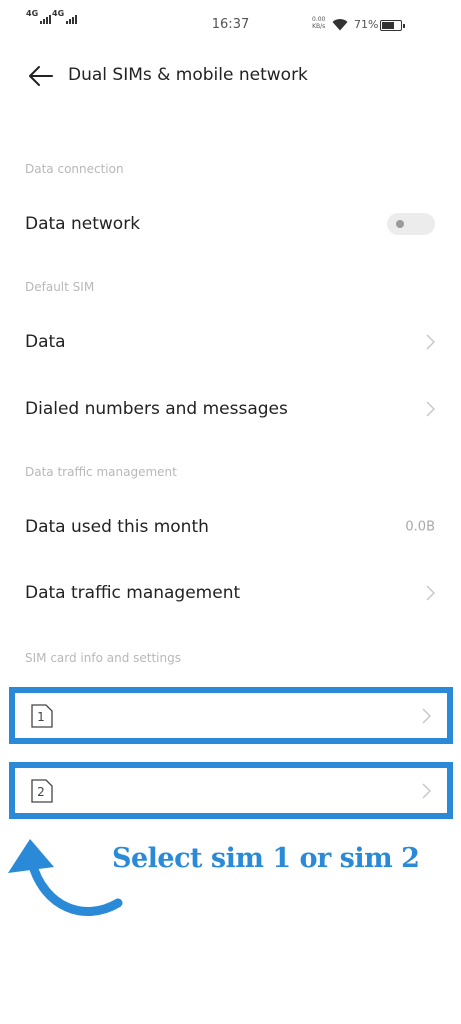 The width and height of the screenshot is (461, 1024). Describe the element at coordinates (45, 342) in the screenshot. I see `data-sim-label: Data` at that location.